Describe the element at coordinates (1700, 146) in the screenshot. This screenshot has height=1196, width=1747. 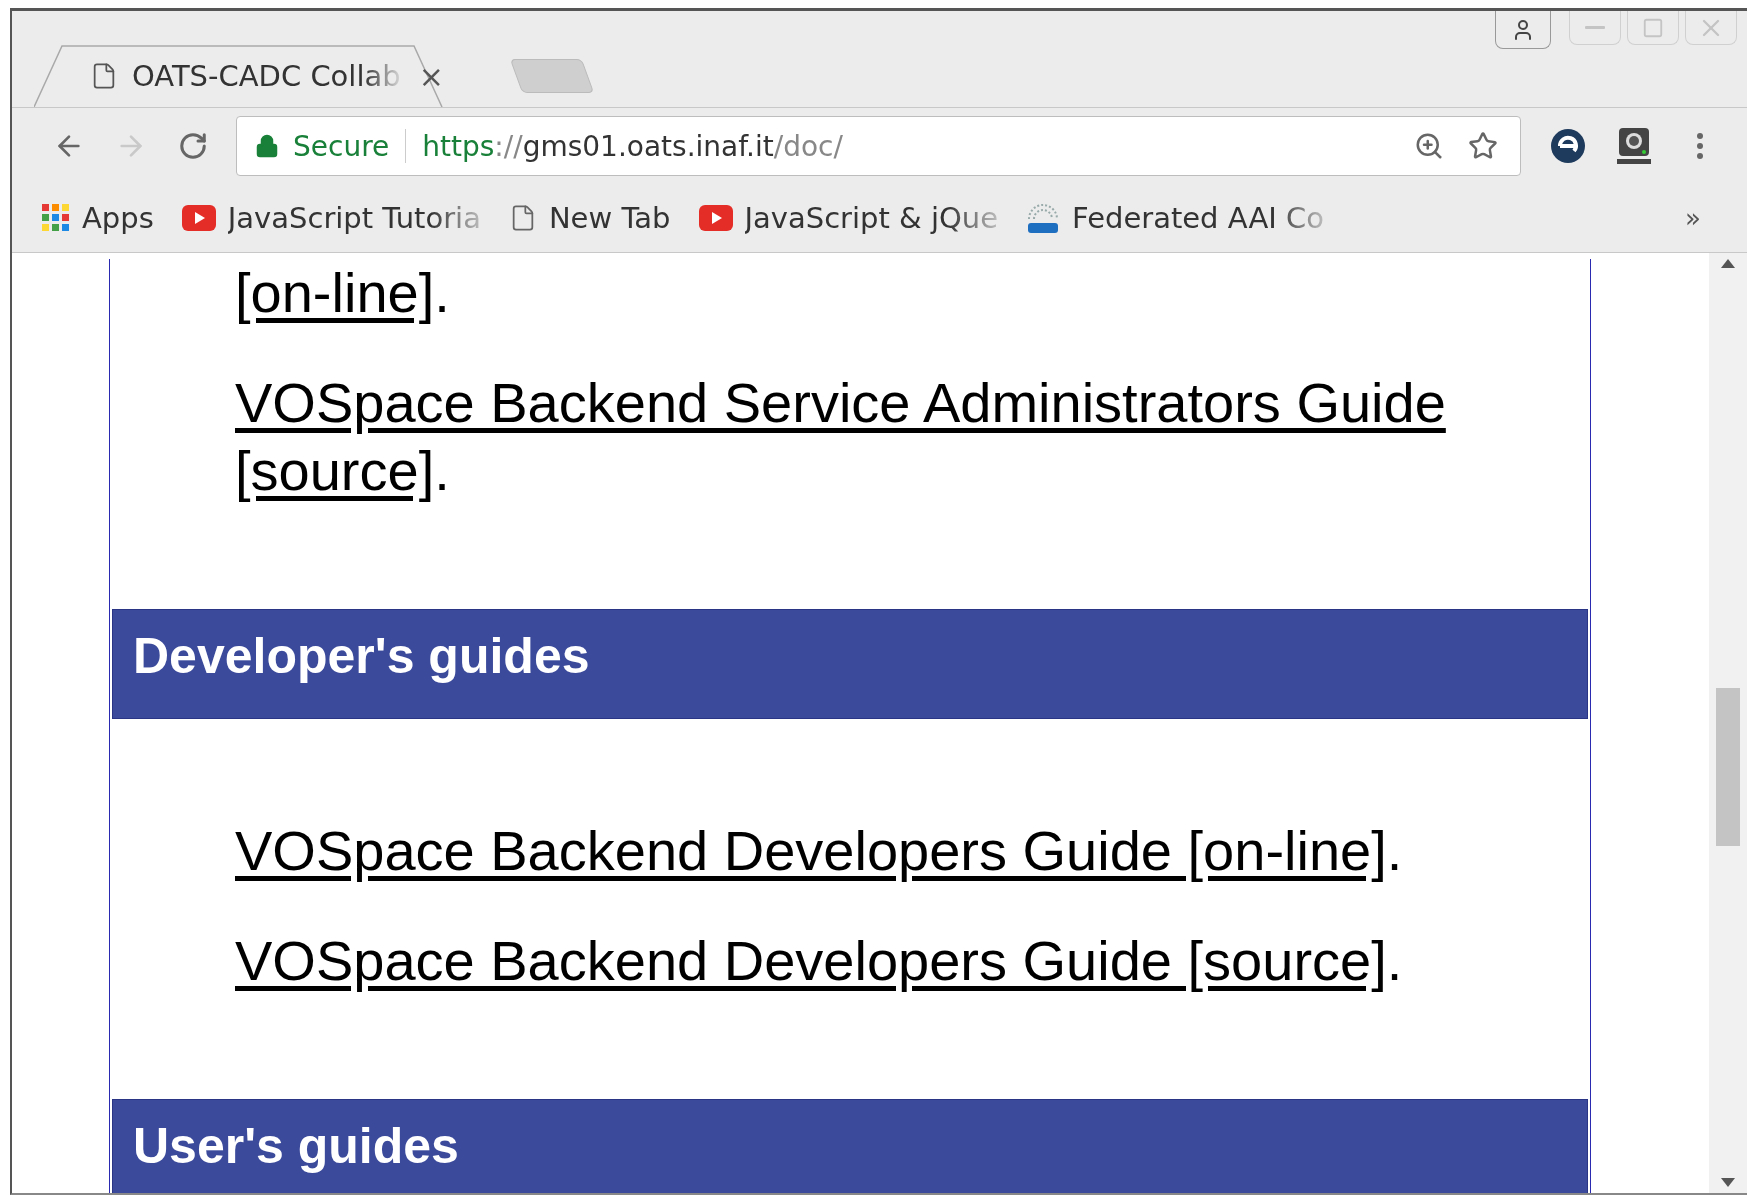
I see `menu-dots-icon` at that location.